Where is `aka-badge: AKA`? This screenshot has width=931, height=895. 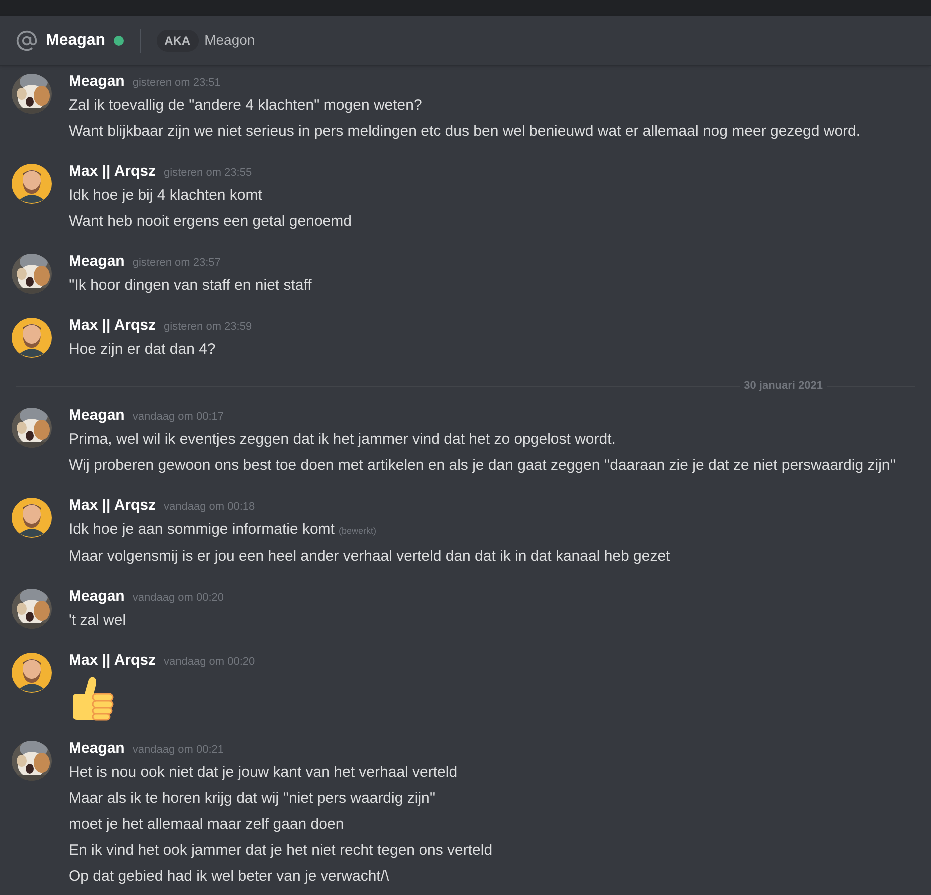
aka-badge: AKA is located at coordinates (177, 41).